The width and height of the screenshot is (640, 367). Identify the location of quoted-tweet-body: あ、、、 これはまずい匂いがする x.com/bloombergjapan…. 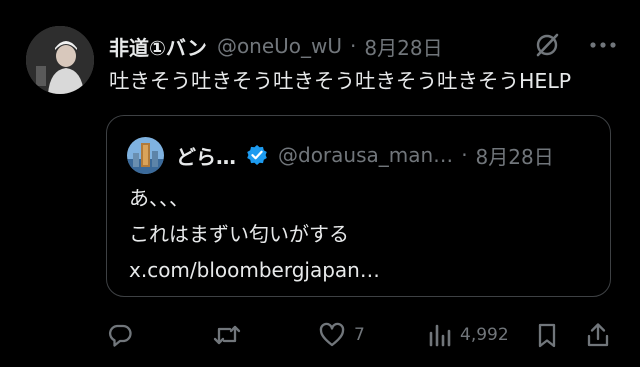
(254, 234).